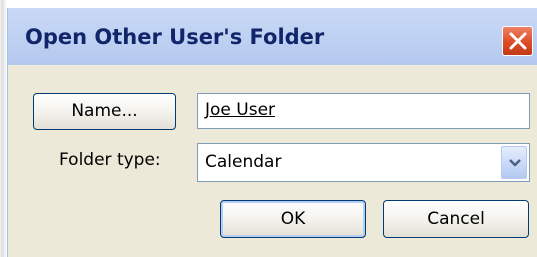 The width and height of the screenshot is (537, 257). I want to click on name-field-value: Joe User, so click(240, 110).